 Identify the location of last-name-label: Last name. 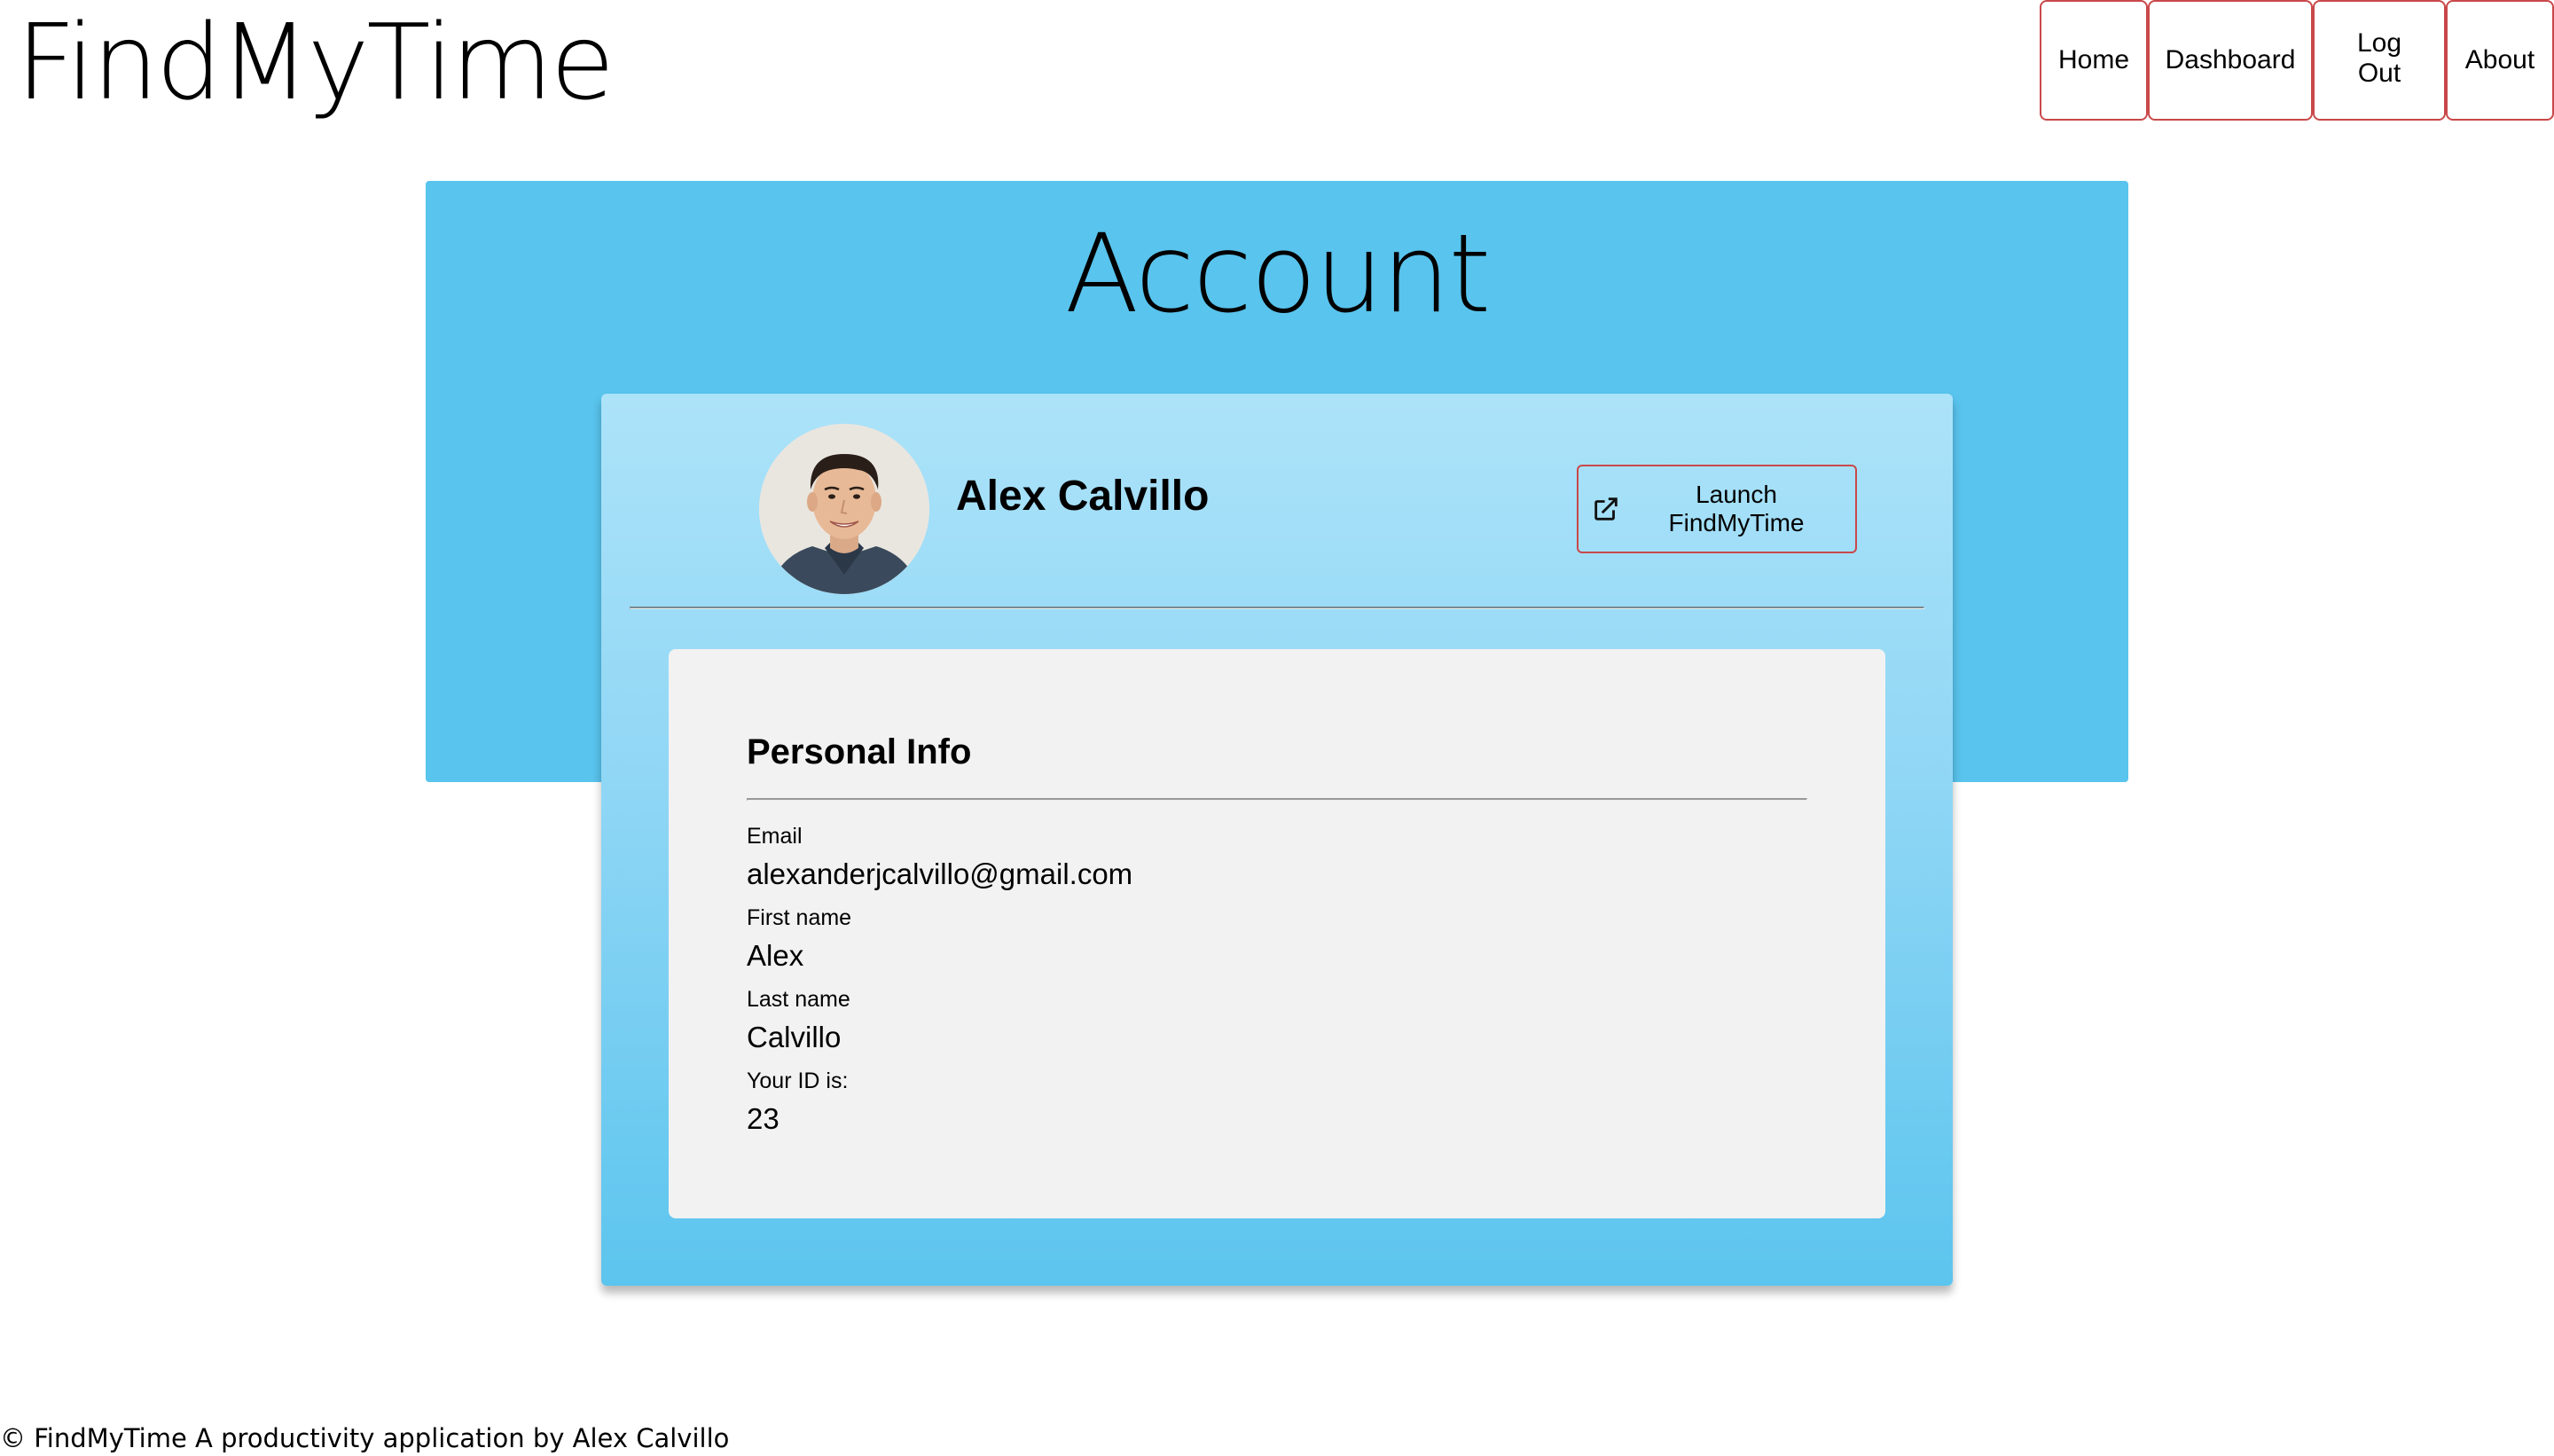
(798, 999).